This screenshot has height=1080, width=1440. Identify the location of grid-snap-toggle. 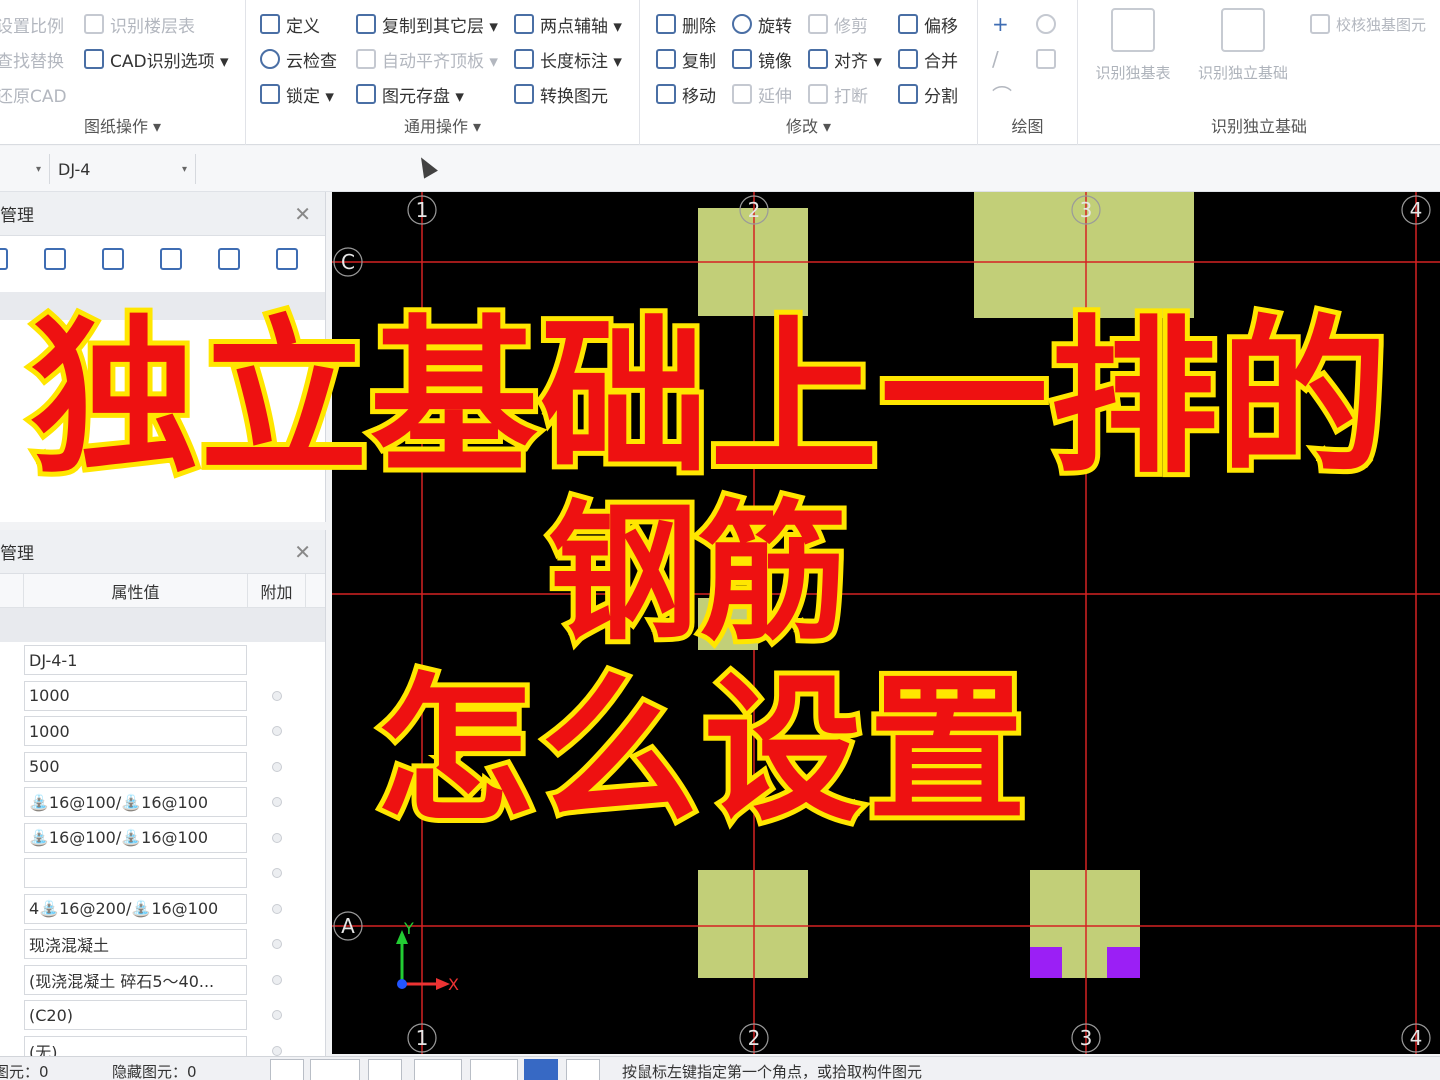
(541, 1069).